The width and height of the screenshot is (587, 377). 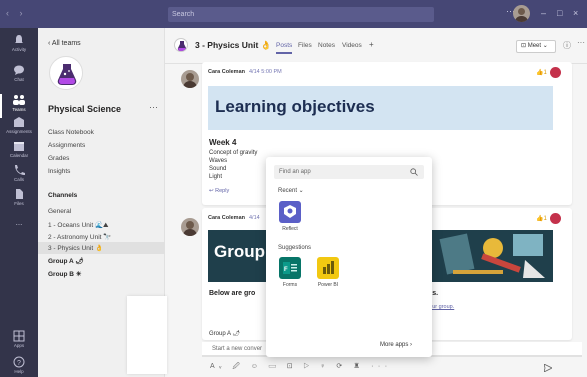 What do you see at coordinates (75, 248) in the screenshot?
I see `channel-physics: 3 - Physics Unit 👌` at bounding box center [75, 248].